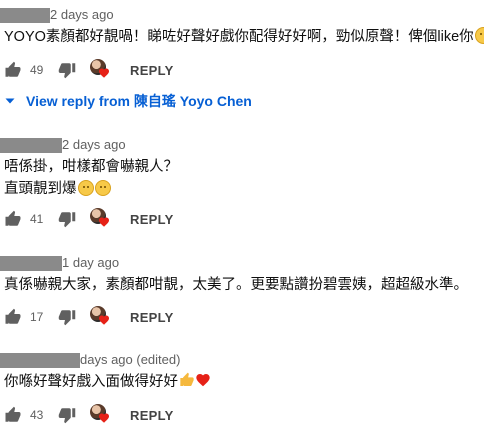 This screenshot has width=484, height=430. What do you see at coordinates (139, 101) in the screenshot?
I see `view-replies-label: View reply from 陳自瑤 Yoyo Chen` at bounding box center [139, 101].